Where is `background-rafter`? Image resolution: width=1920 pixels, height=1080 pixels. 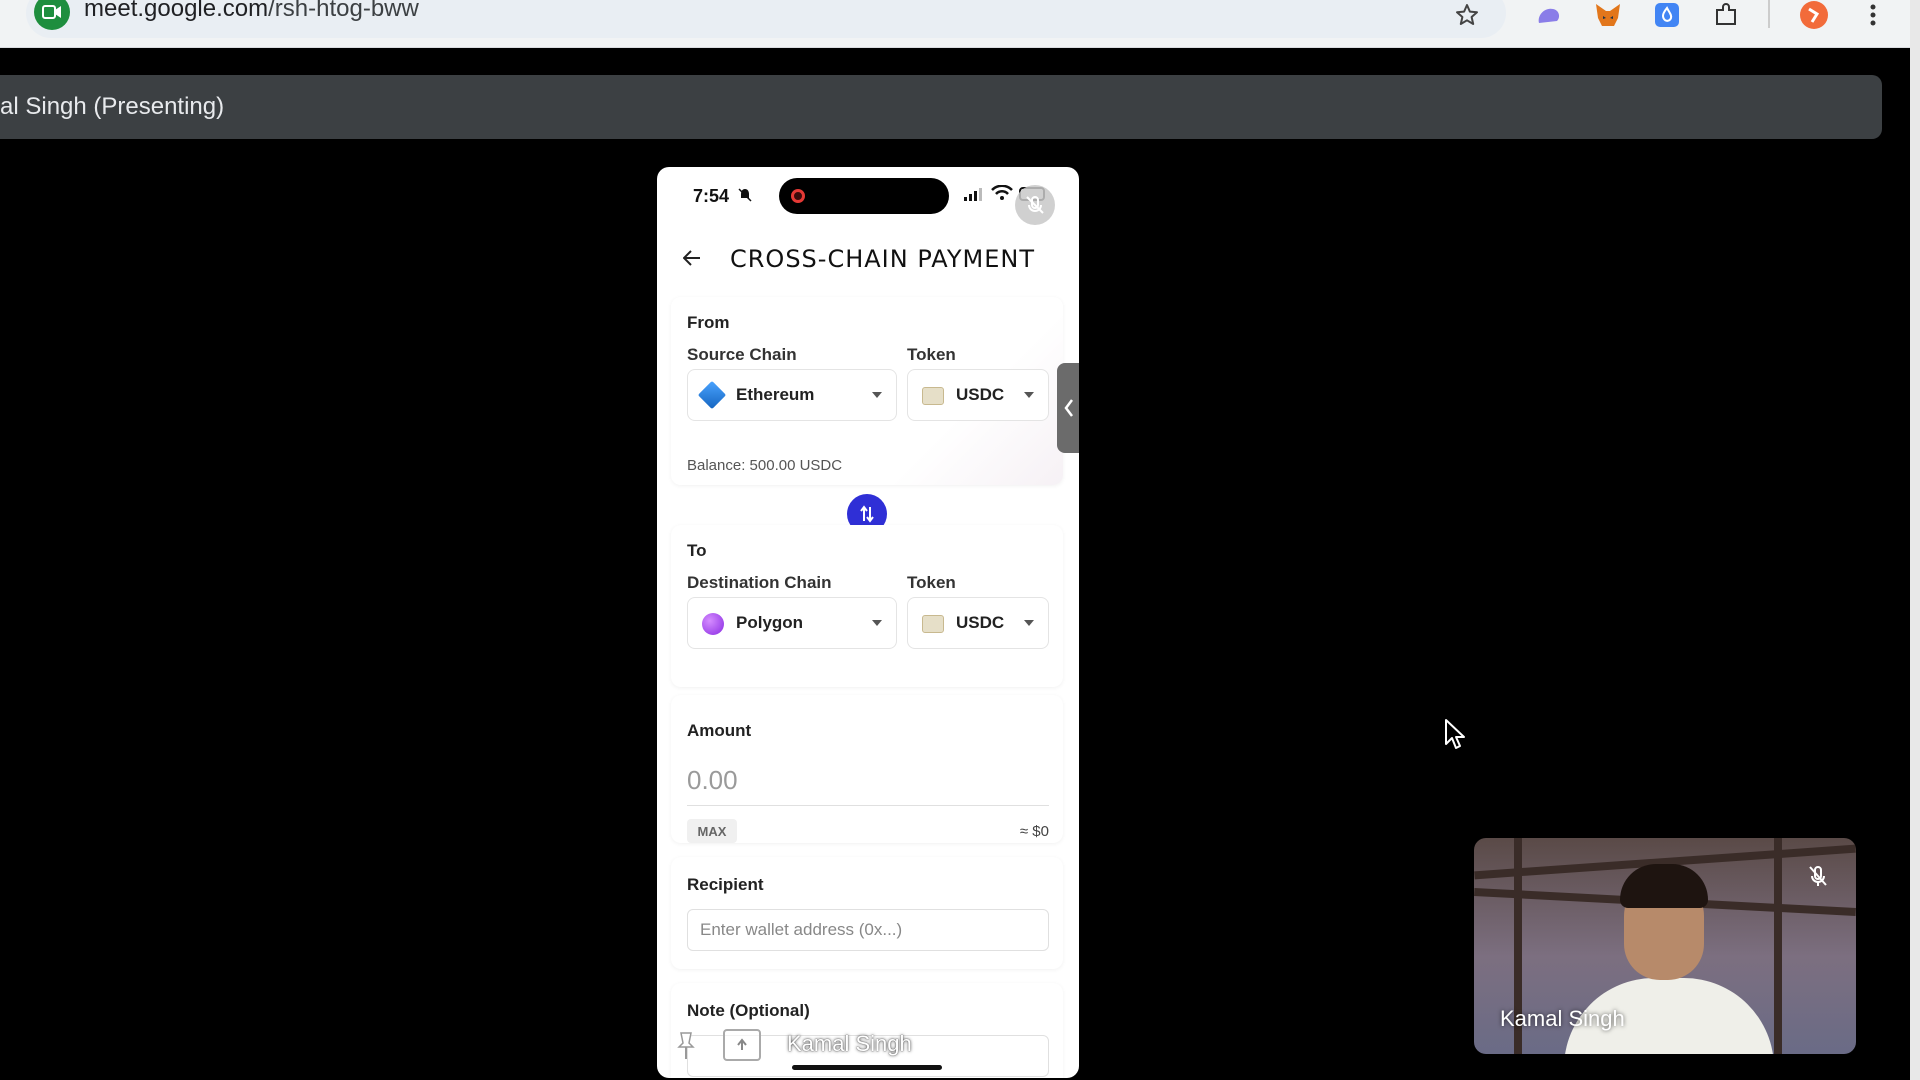 background-rafter is located at coordinates (1778, 946).